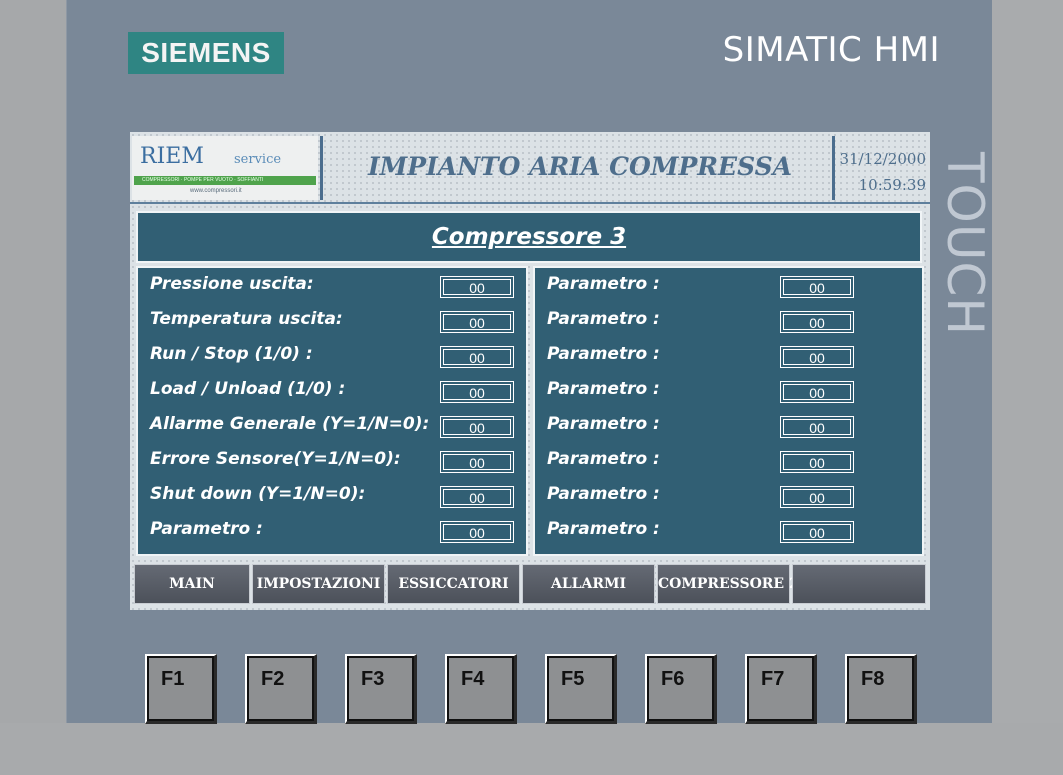  Describe the element at coordinates (231, 354) in the screenshot. I see `parameter-label: Run / Stop (1/0) :` at that location.